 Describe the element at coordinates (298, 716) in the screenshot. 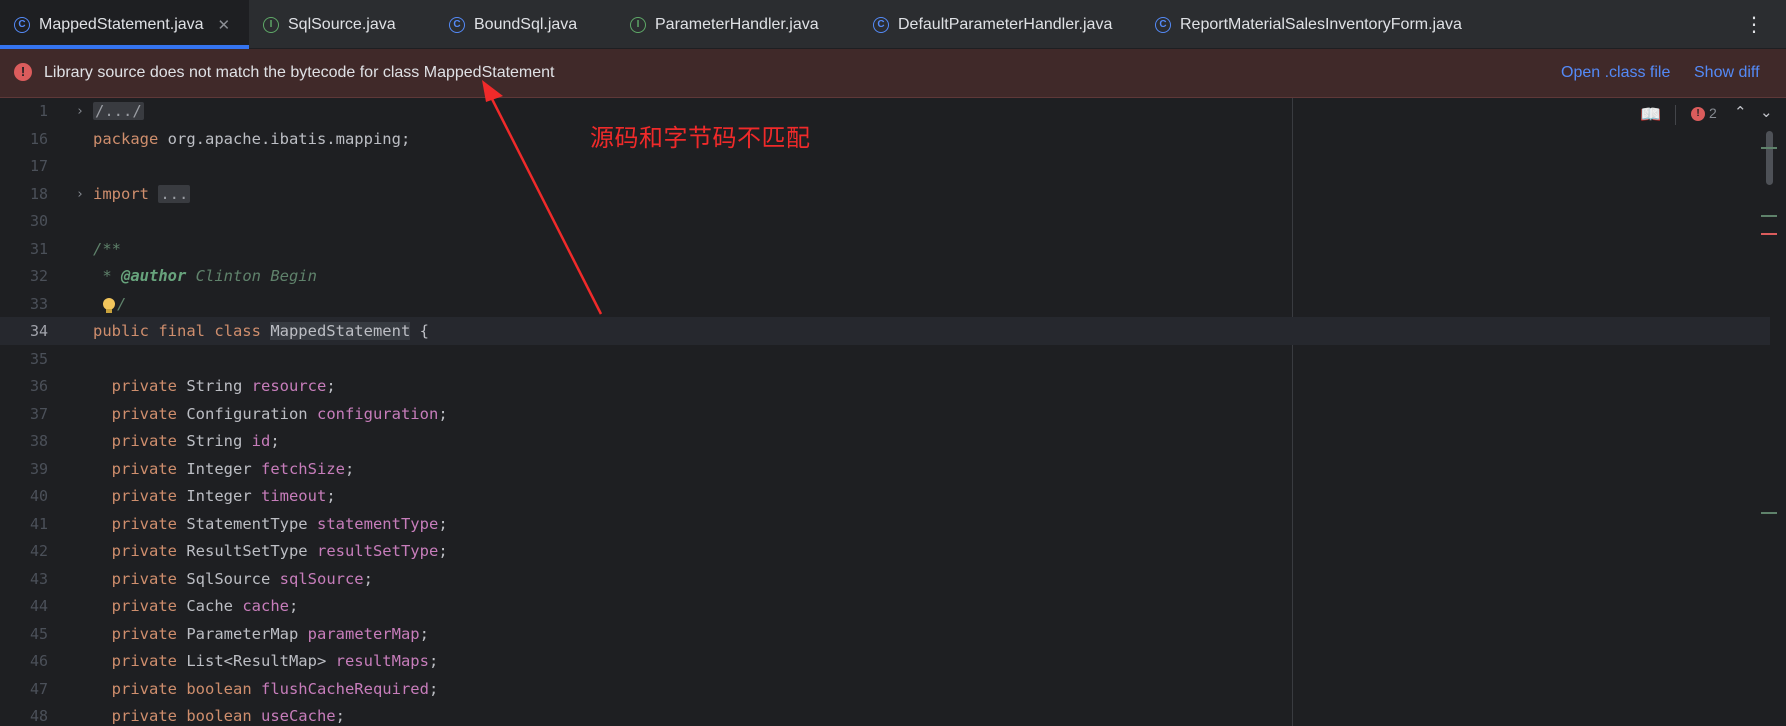

I see `code-token: useCache` at that location.